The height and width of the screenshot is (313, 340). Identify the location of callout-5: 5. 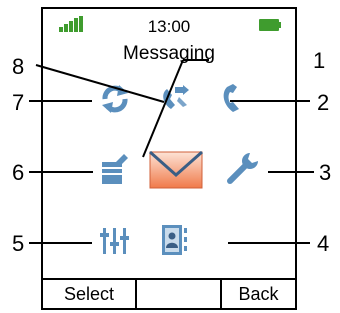
(18, 243).